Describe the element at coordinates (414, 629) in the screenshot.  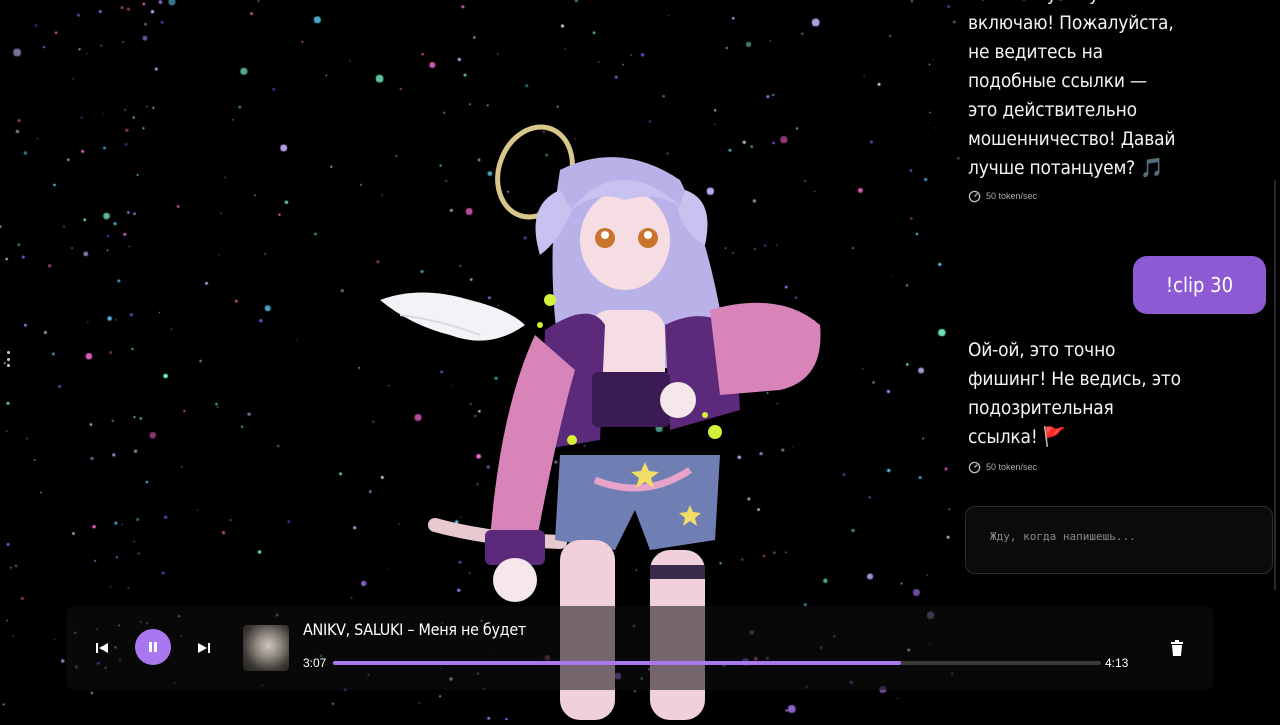
I see `track-title: ANIKV, SALUKI – Меня не будет` at that location.